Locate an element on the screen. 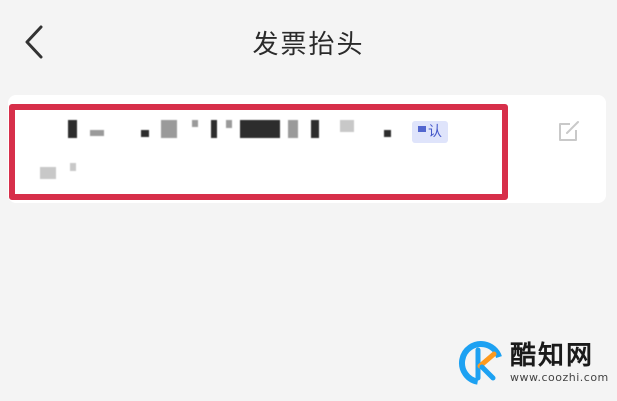  watermark-url: www.coozhi.com is located at coordinates (559, 377).